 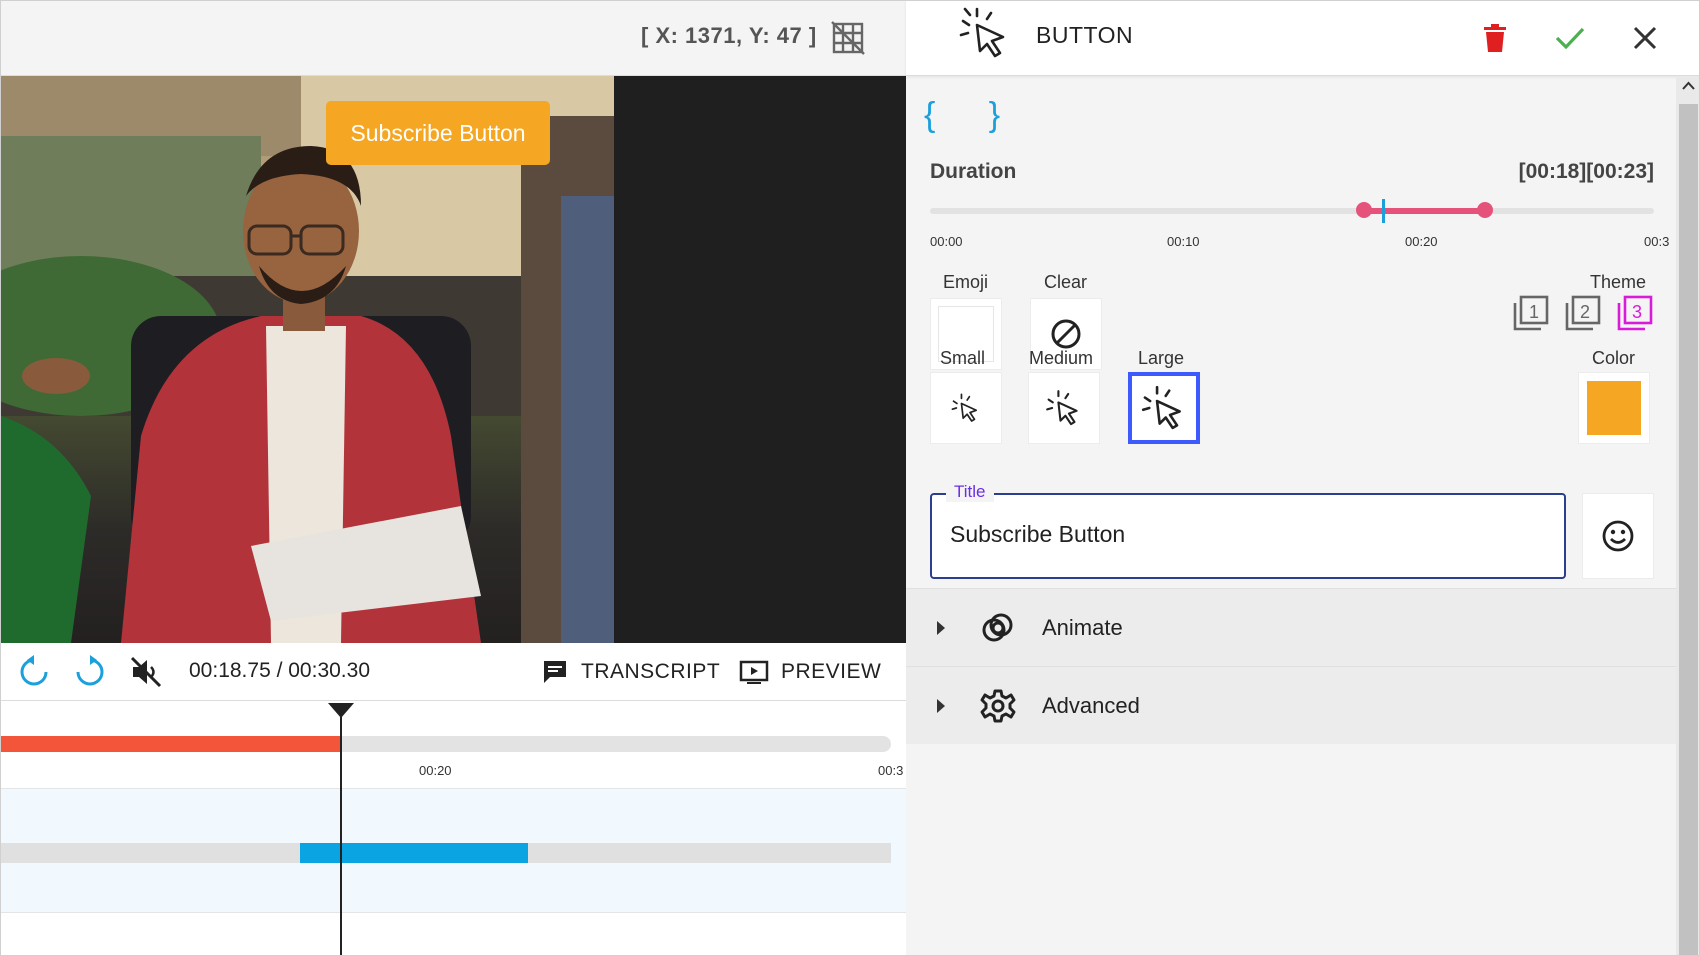 What do you see at coordinates (1161, 407) in the screenshot?
I see `cursor-large-icon` at bounding box center [1161, 407].